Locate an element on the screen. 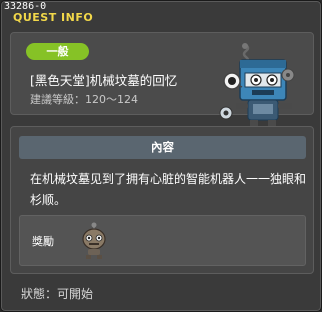 The height and width of the screenshot is (312, 322). reward-label: 獎勵 is located at coordinates (43, 241).